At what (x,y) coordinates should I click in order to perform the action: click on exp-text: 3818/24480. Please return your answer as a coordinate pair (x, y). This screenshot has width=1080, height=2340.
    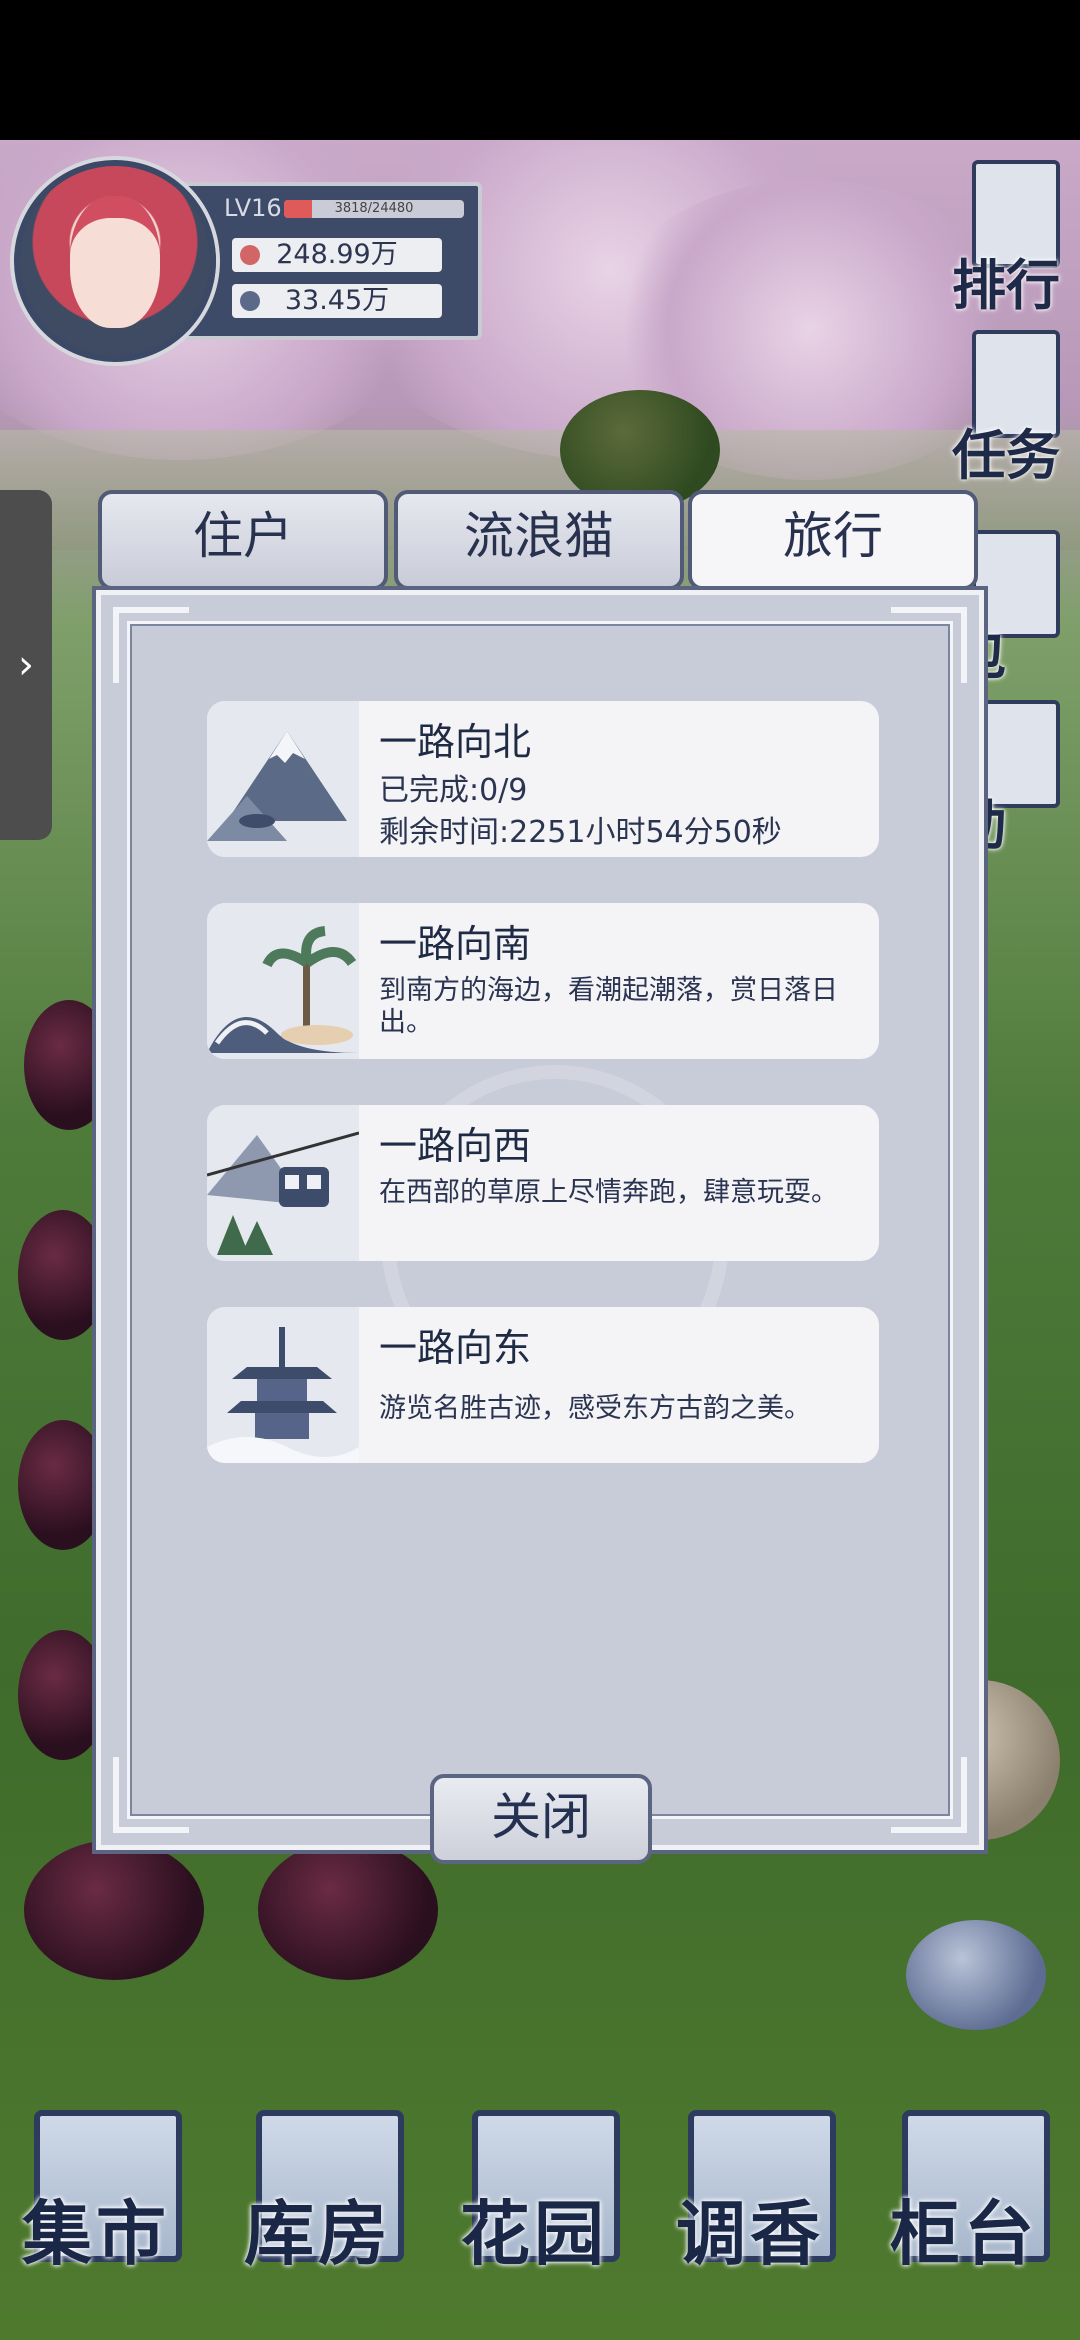
    Looking at the image, I should click on (374, 208).